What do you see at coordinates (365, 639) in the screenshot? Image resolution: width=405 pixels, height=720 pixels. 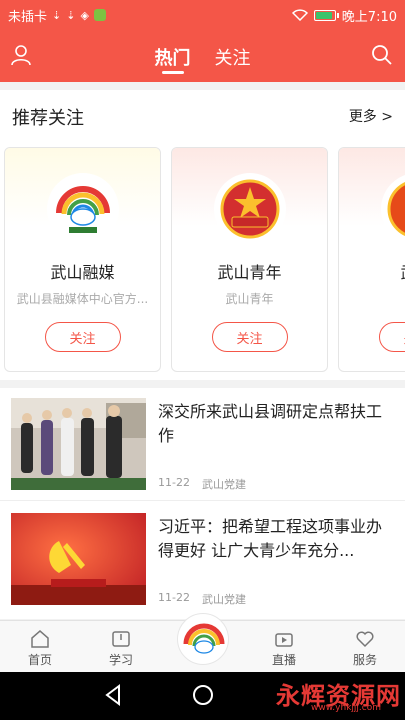 I see `heart-icon` at bounding box center [365, 639].